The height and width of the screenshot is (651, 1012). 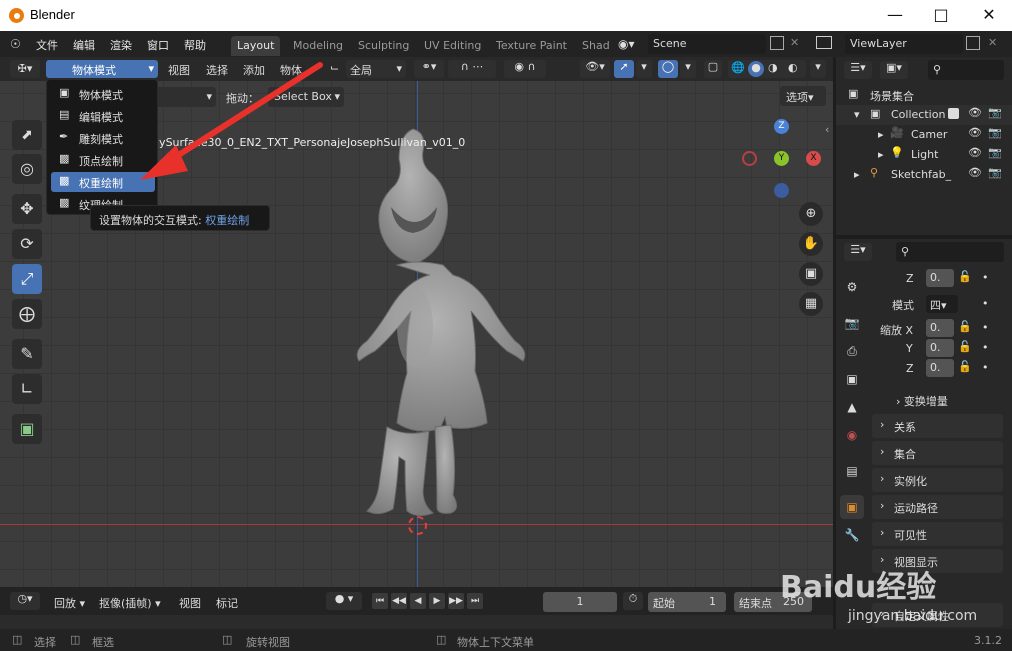 I want to click on outliner-row-camera: ▸ 🎥 Camer 👁 📷, so click(x=924, y=135).